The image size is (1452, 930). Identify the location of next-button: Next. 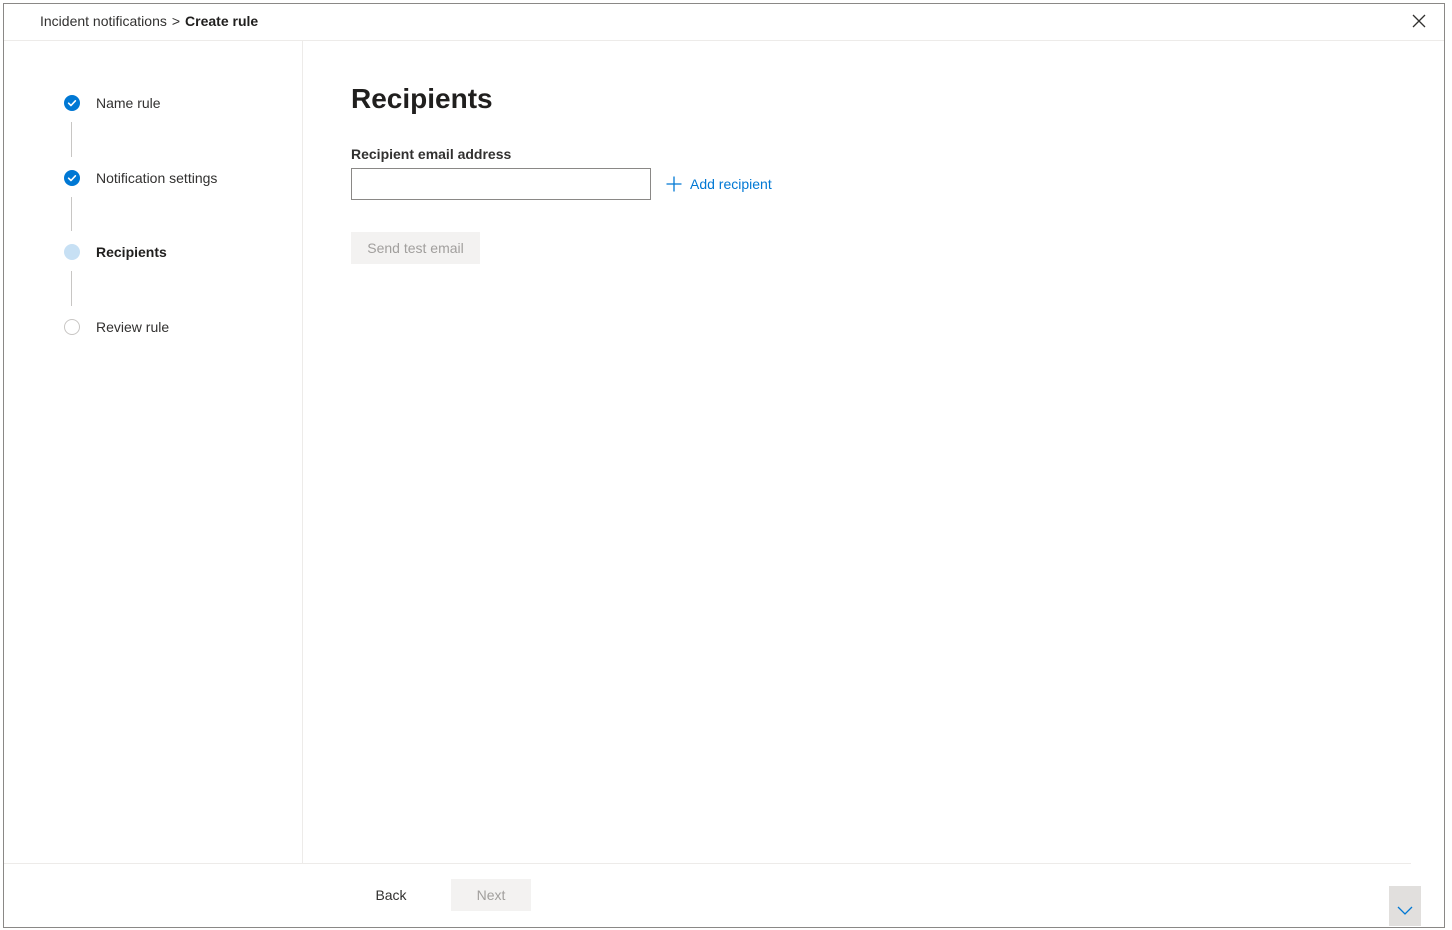
(491, 895).